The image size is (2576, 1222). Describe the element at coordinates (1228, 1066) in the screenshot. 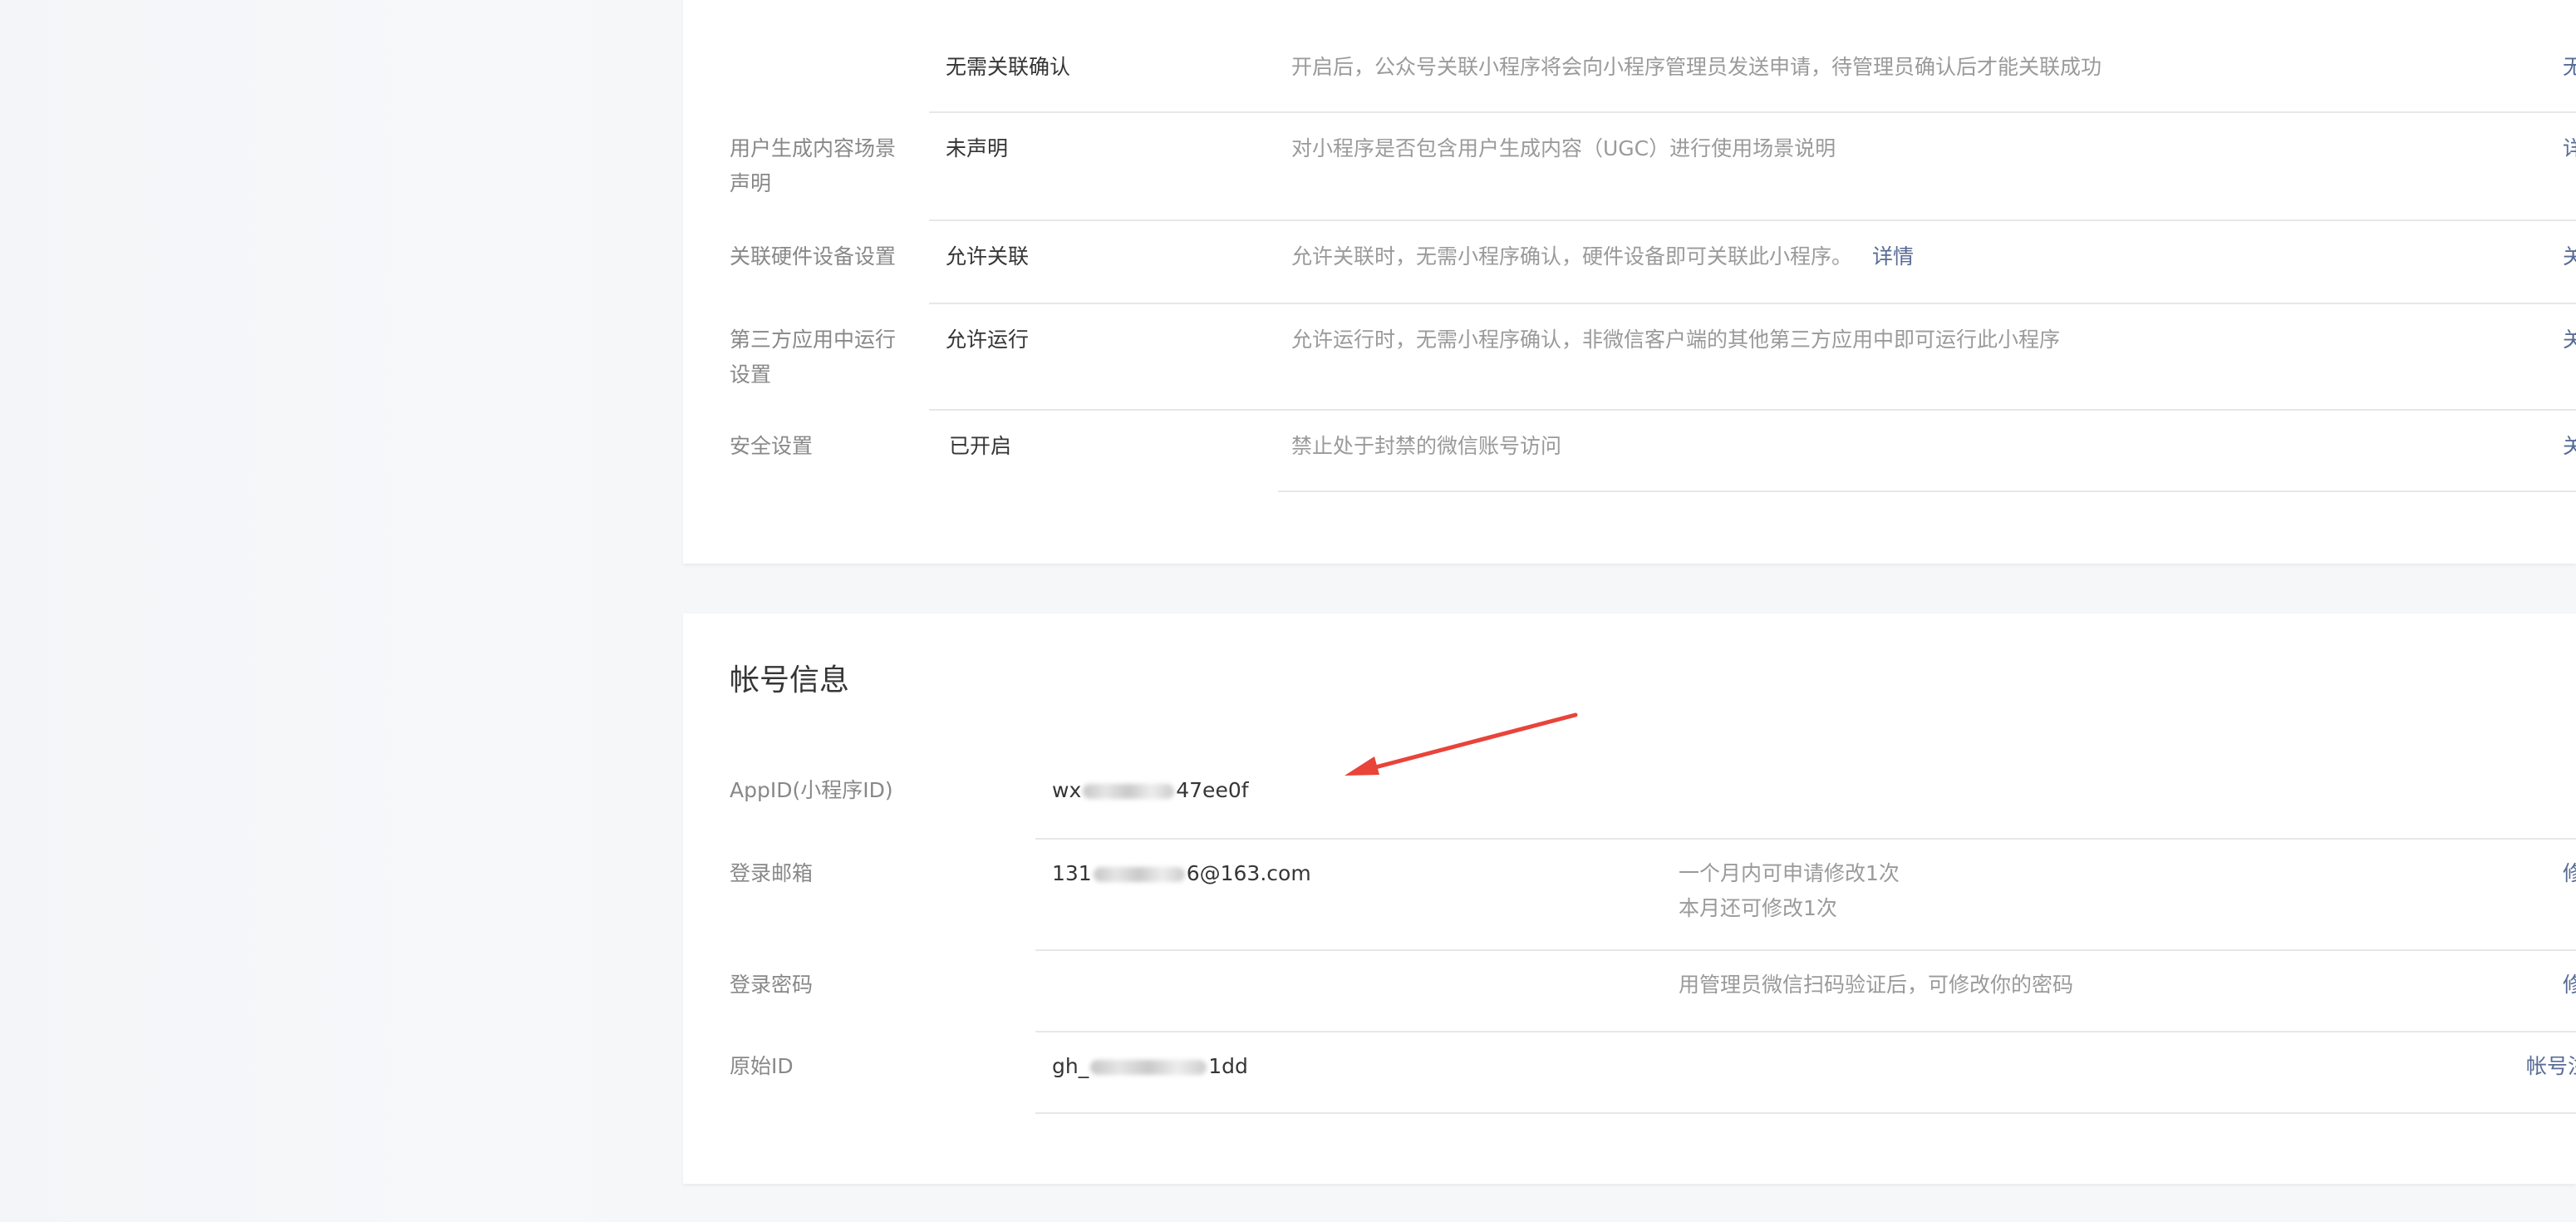

I see `original-id-value-suffix: 1dd` at that location.